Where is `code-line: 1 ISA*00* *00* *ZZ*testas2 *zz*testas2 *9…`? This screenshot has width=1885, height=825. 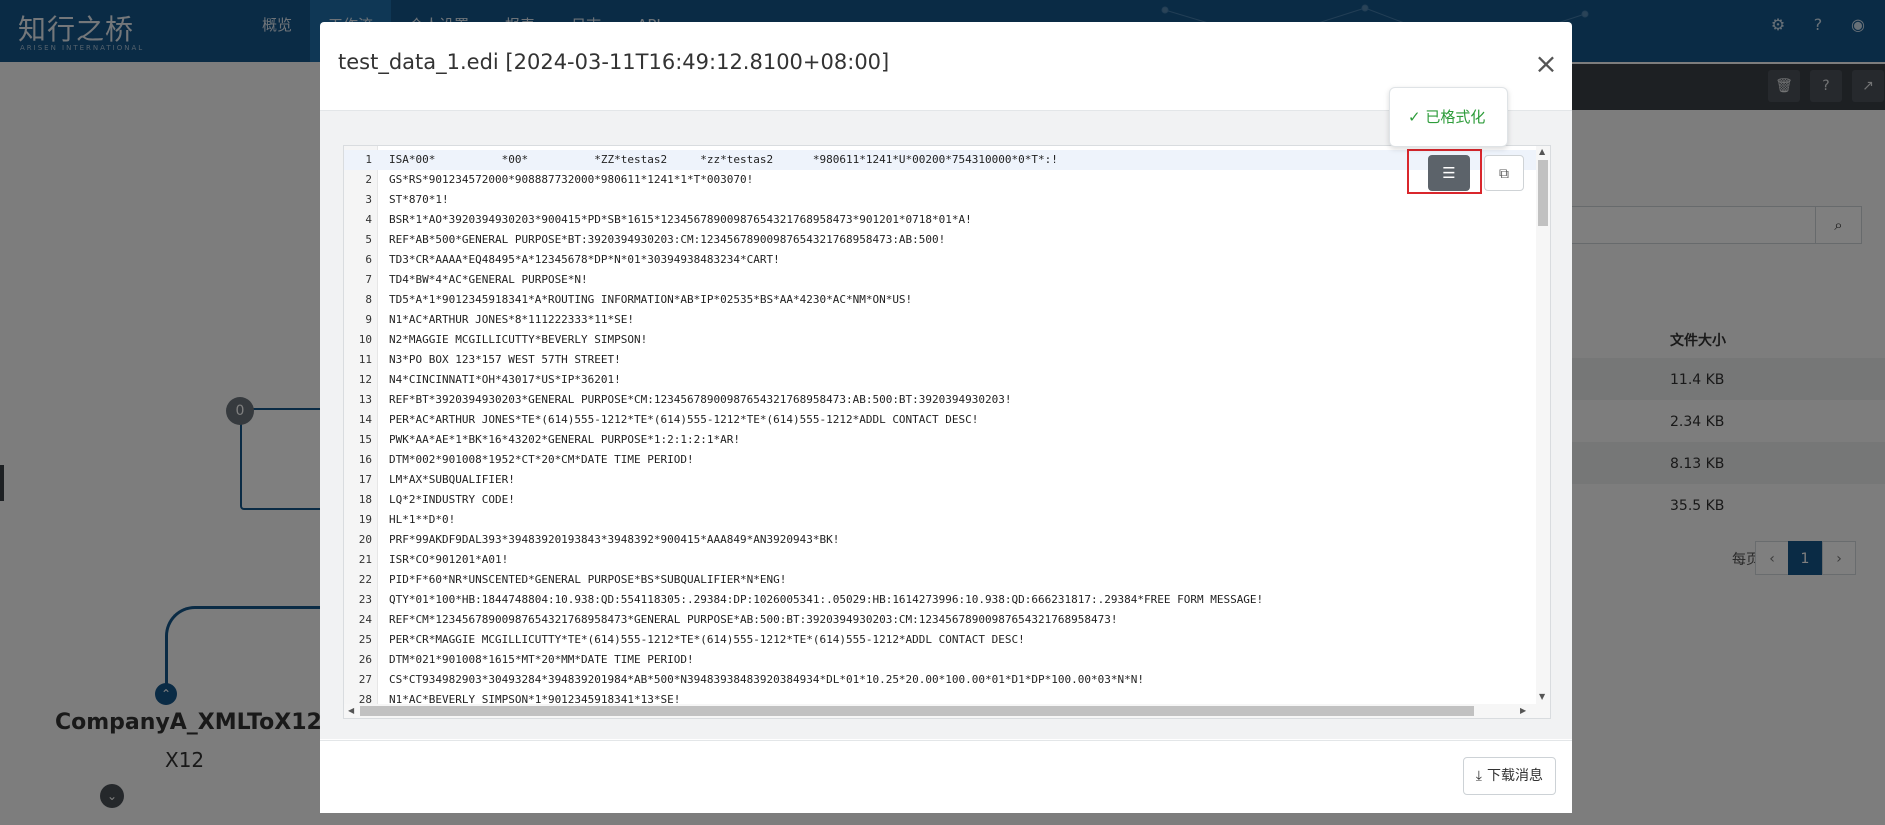 code-line: 1 ISA*00* *00* *ZZ*testas2 *zz*testas2 *9… is located at coordinates (940, 160).